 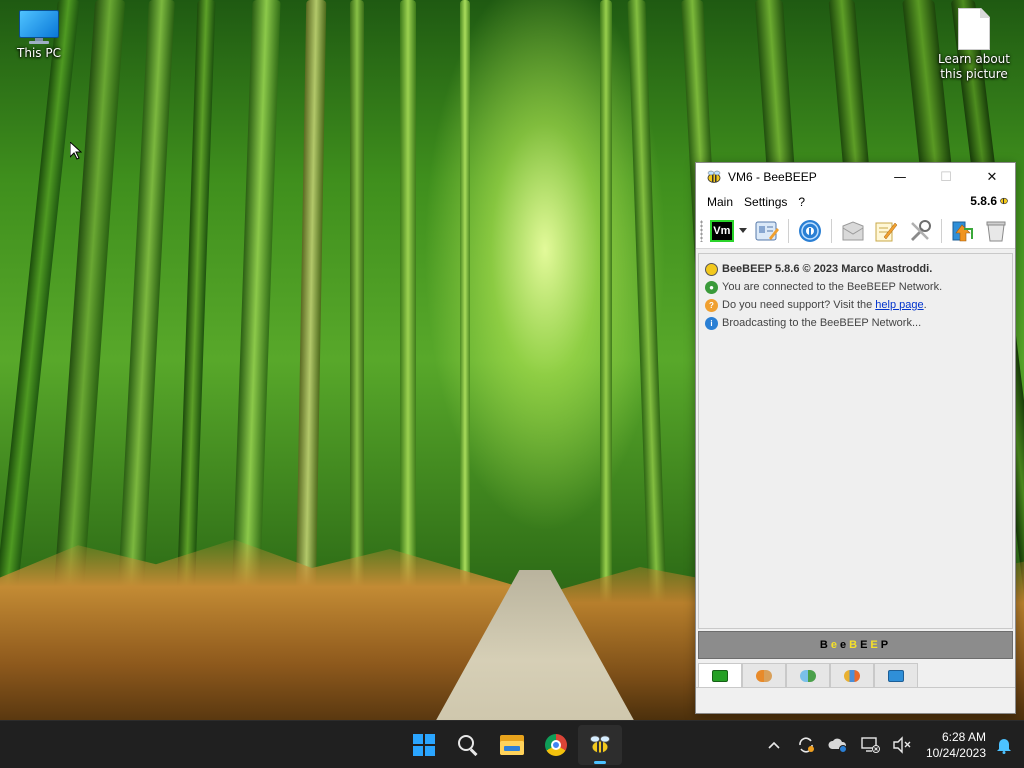 I want to click on bell-icon, so click(x=1004, y=746).